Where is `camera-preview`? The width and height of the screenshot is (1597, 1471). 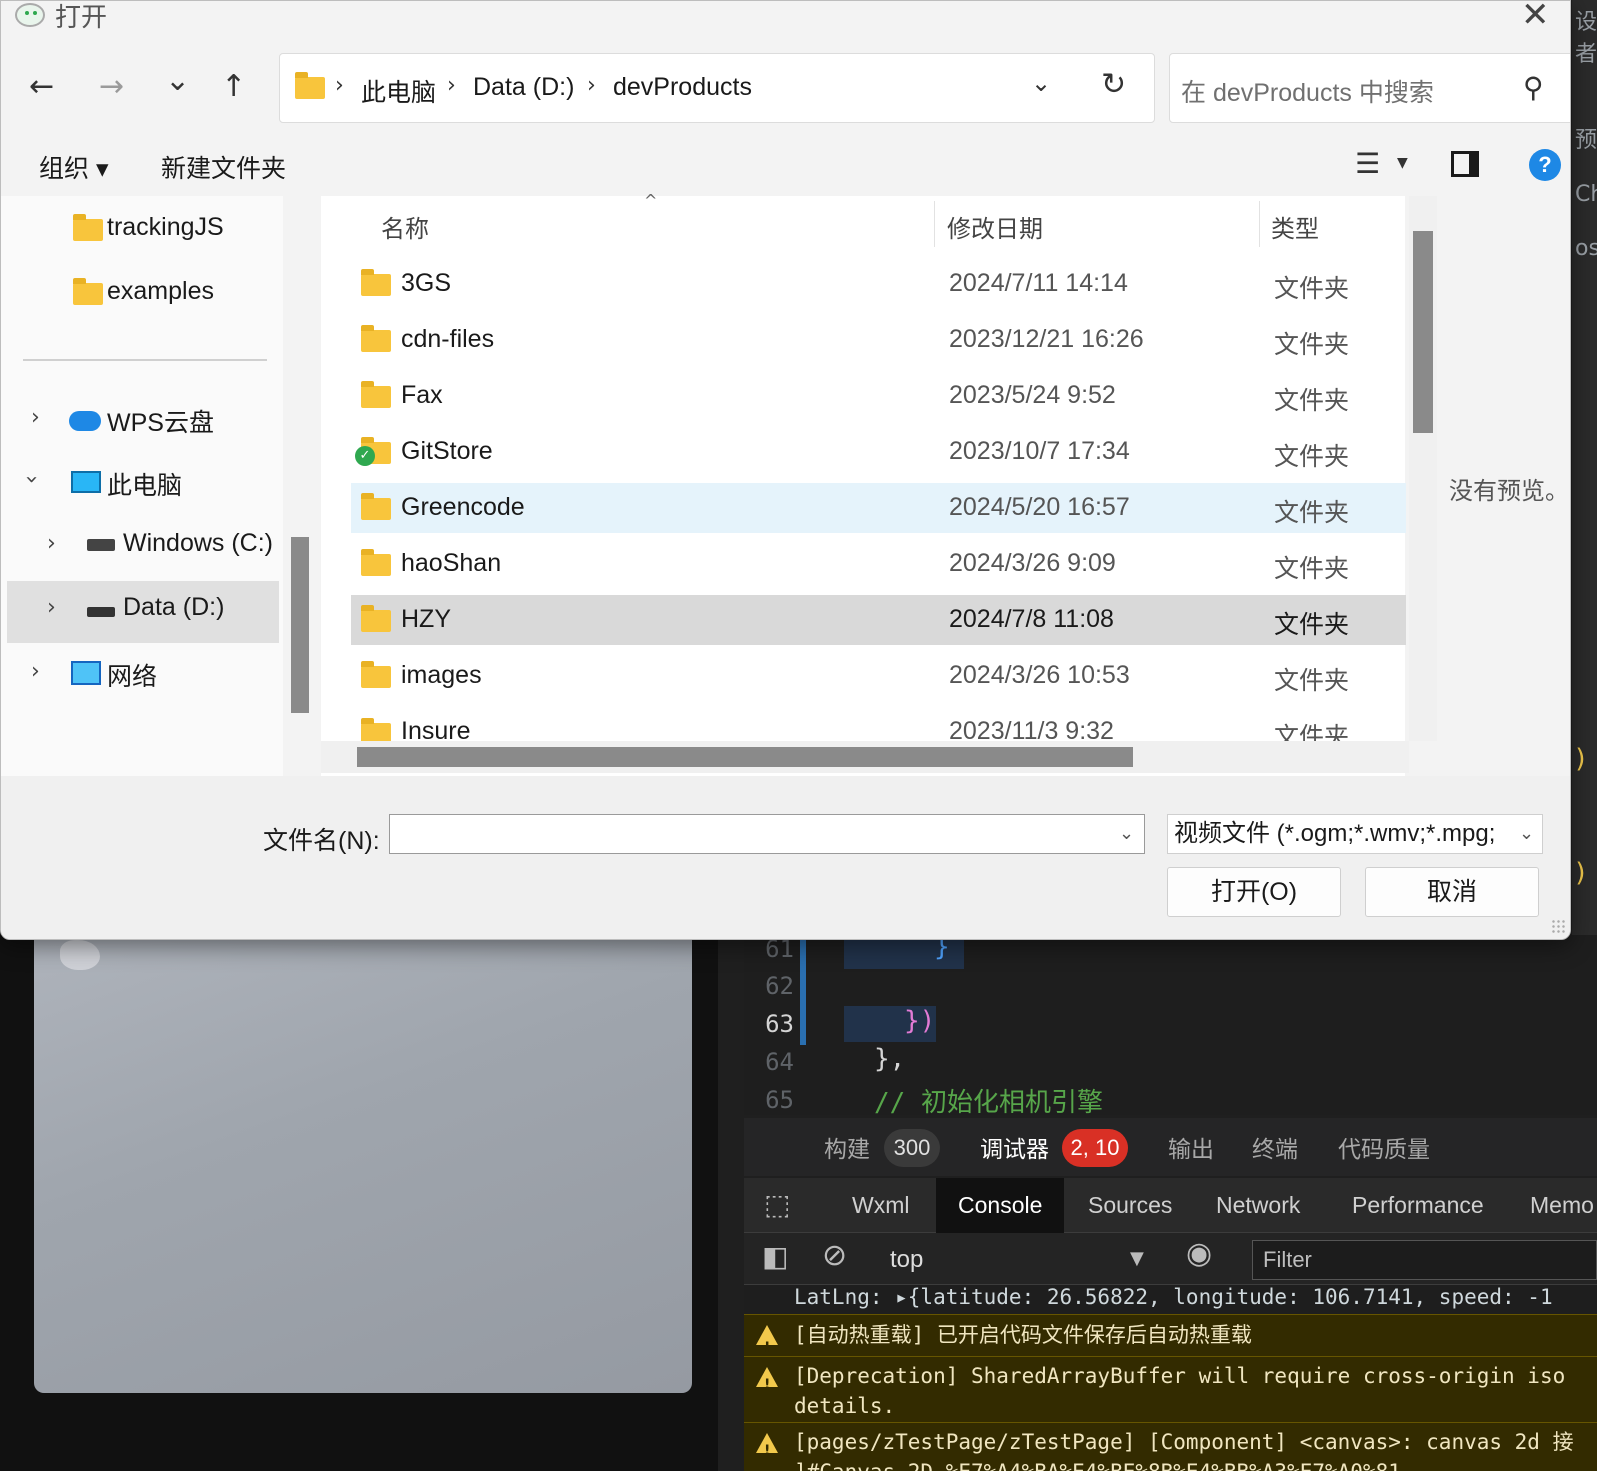
camera-preview is located at coordinates (363, 1164).